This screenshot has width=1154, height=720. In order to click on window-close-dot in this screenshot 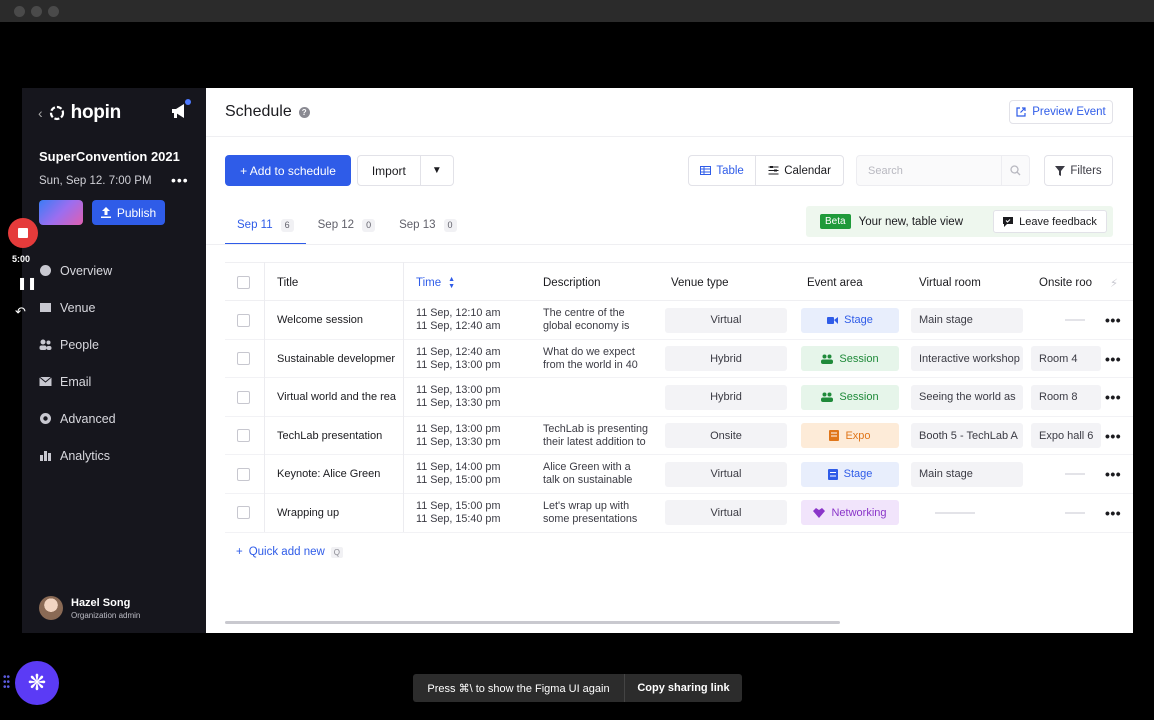, I will do `click(19, 11)`.